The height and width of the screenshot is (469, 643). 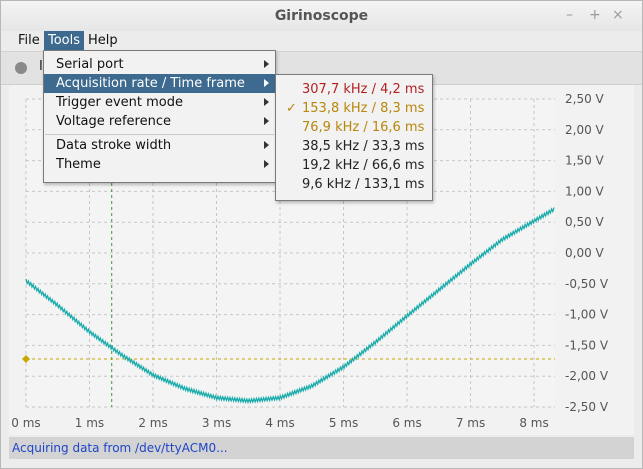 I want to click on rate-option: 38,5 kHz / 33,3 ms, so click(x=354, y=146).